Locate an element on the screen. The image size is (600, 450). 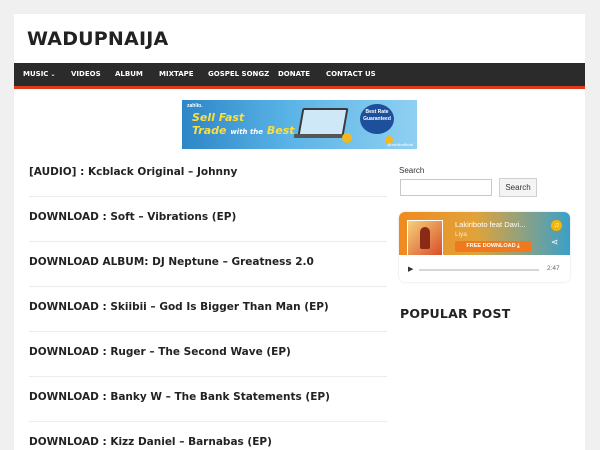
search-label: Search is located at coordinates (412, 170).